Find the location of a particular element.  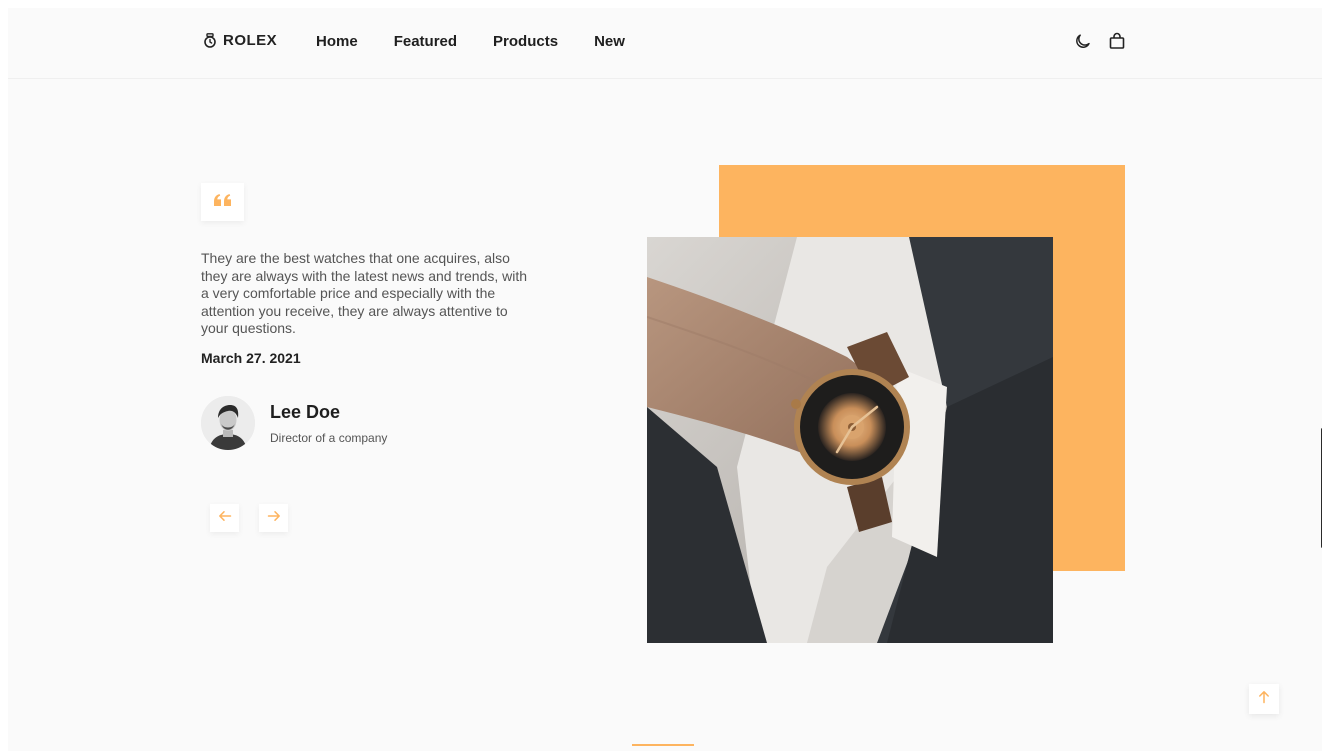

person-role: Director of a company is located at coordinates (329, 438).